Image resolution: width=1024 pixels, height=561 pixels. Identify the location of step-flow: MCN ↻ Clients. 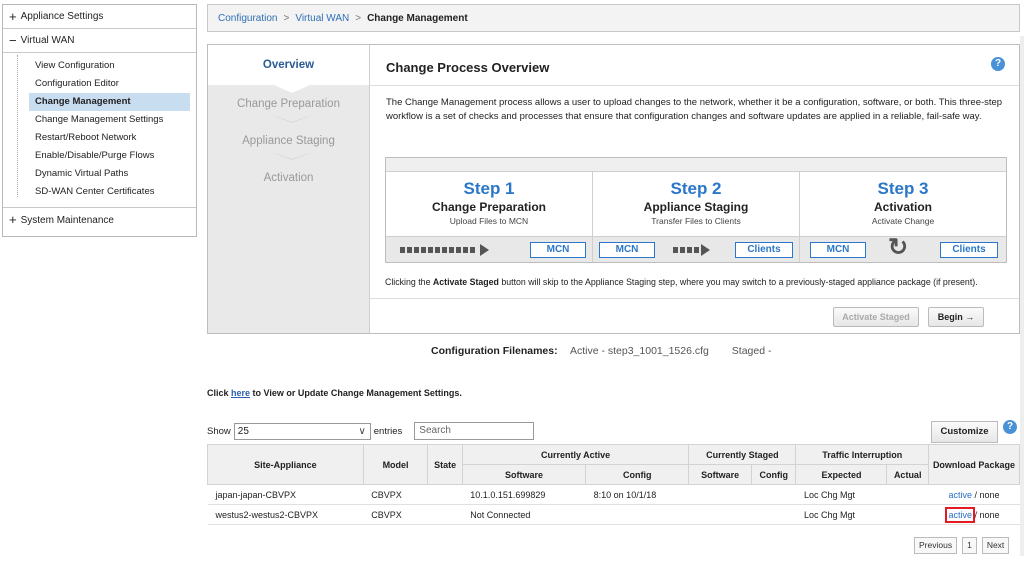
(903, 248).